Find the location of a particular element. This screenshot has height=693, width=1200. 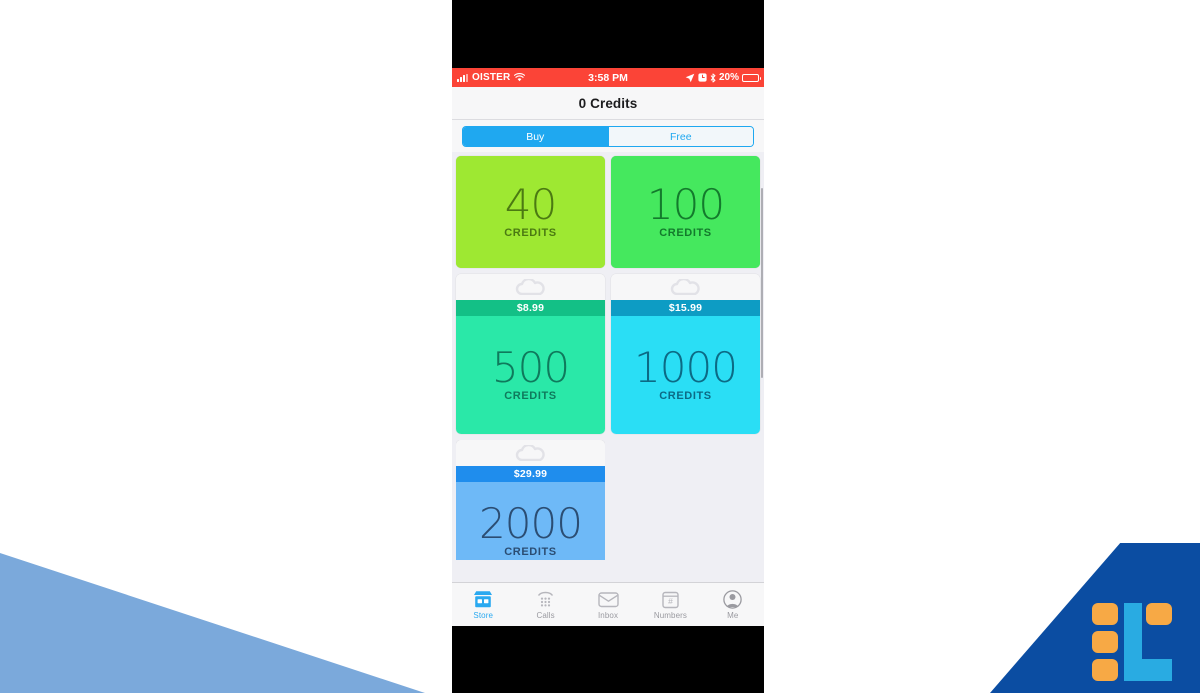

credit-package-card-100: 100 CREDITS is located at coordinates (685, 212).